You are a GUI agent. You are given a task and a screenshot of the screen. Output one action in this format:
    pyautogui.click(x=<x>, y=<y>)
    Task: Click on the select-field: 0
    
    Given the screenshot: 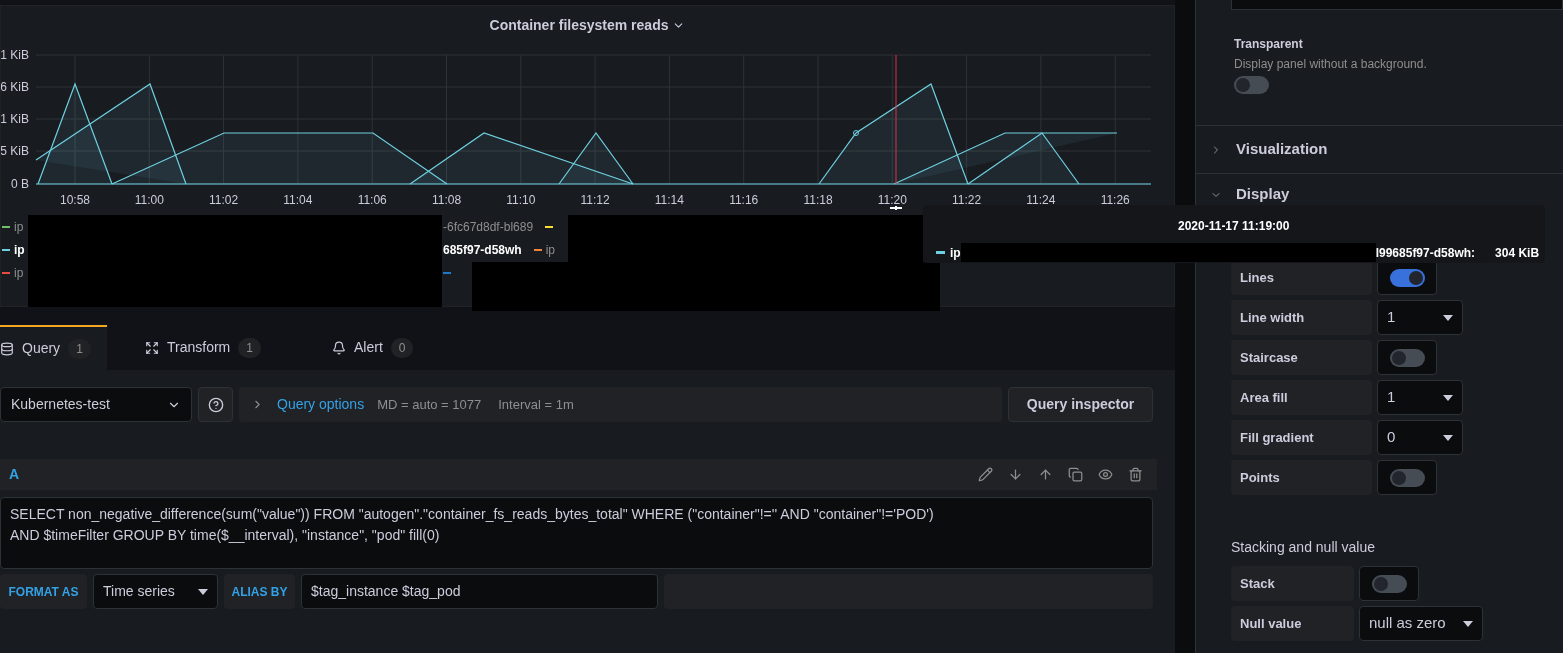 What is the action you would take?
    pyautogui.click(x=1420, y=437)
    